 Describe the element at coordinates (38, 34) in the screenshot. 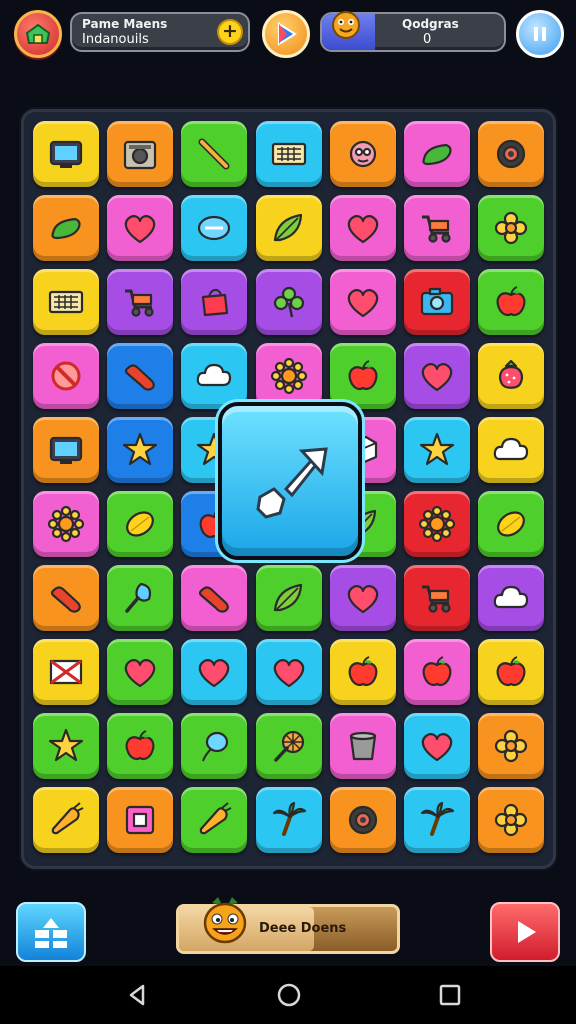

I see `menu-button` at that location.